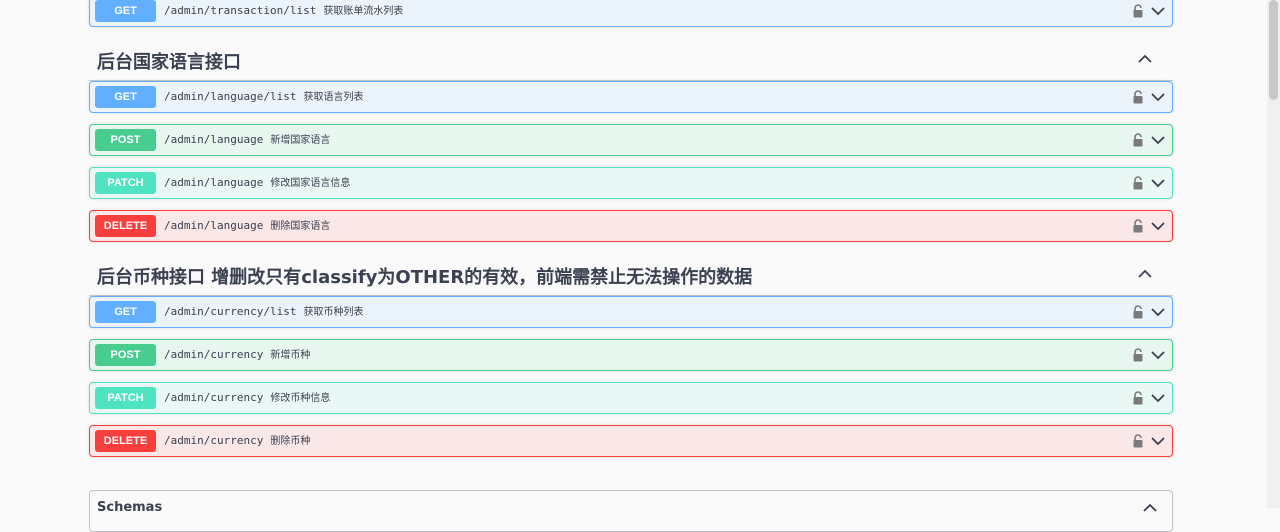  I want to click on operation-summary: 删除国家语言, so click(300, 226).